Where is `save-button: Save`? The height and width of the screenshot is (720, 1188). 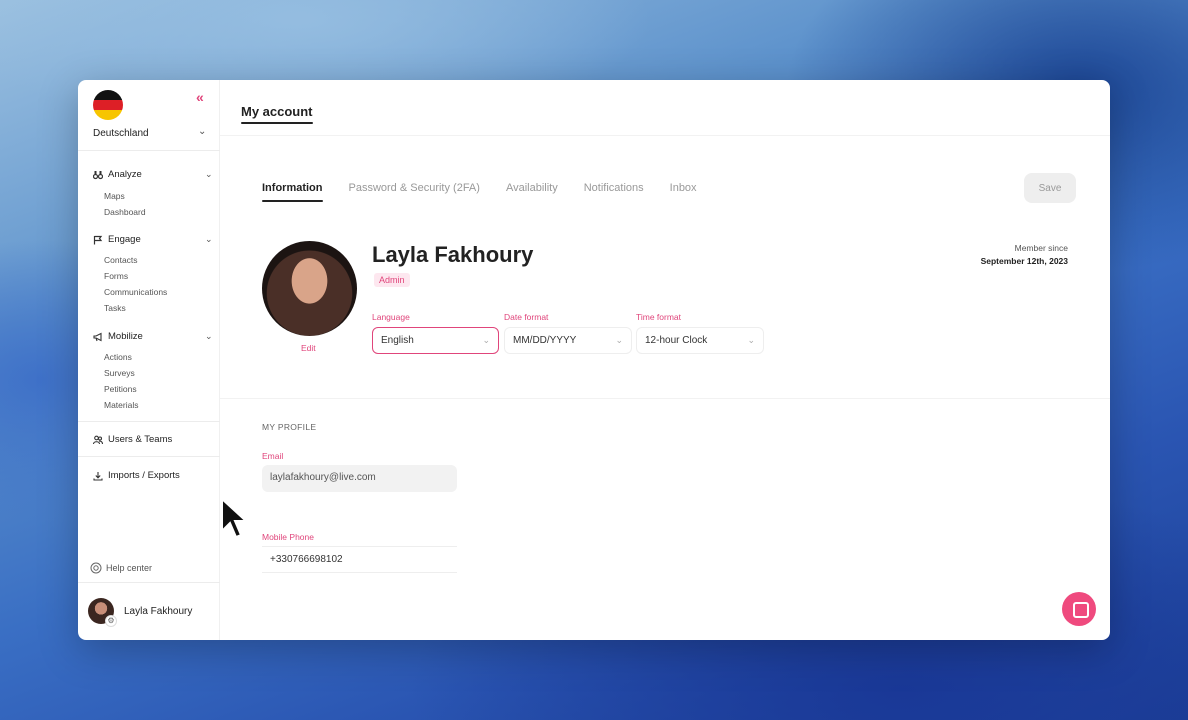
save-button: Save is located at coordinates (1050, 188).